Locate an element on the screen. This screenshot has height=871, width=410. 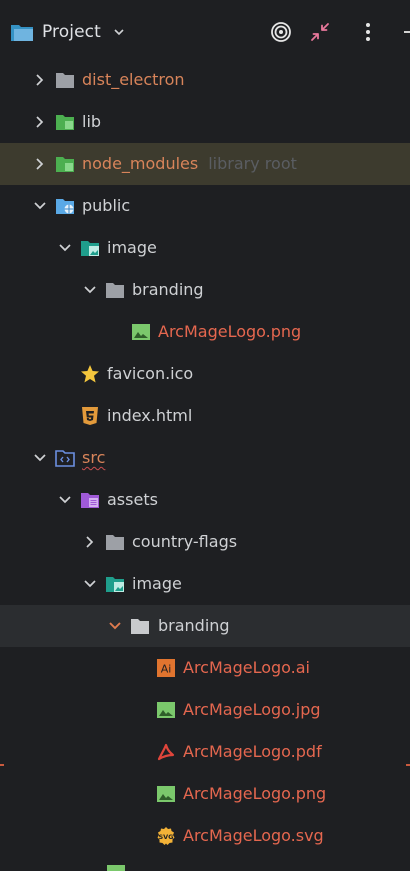
tree-row-branding-selected: branding is located at coordinates (205, 626).